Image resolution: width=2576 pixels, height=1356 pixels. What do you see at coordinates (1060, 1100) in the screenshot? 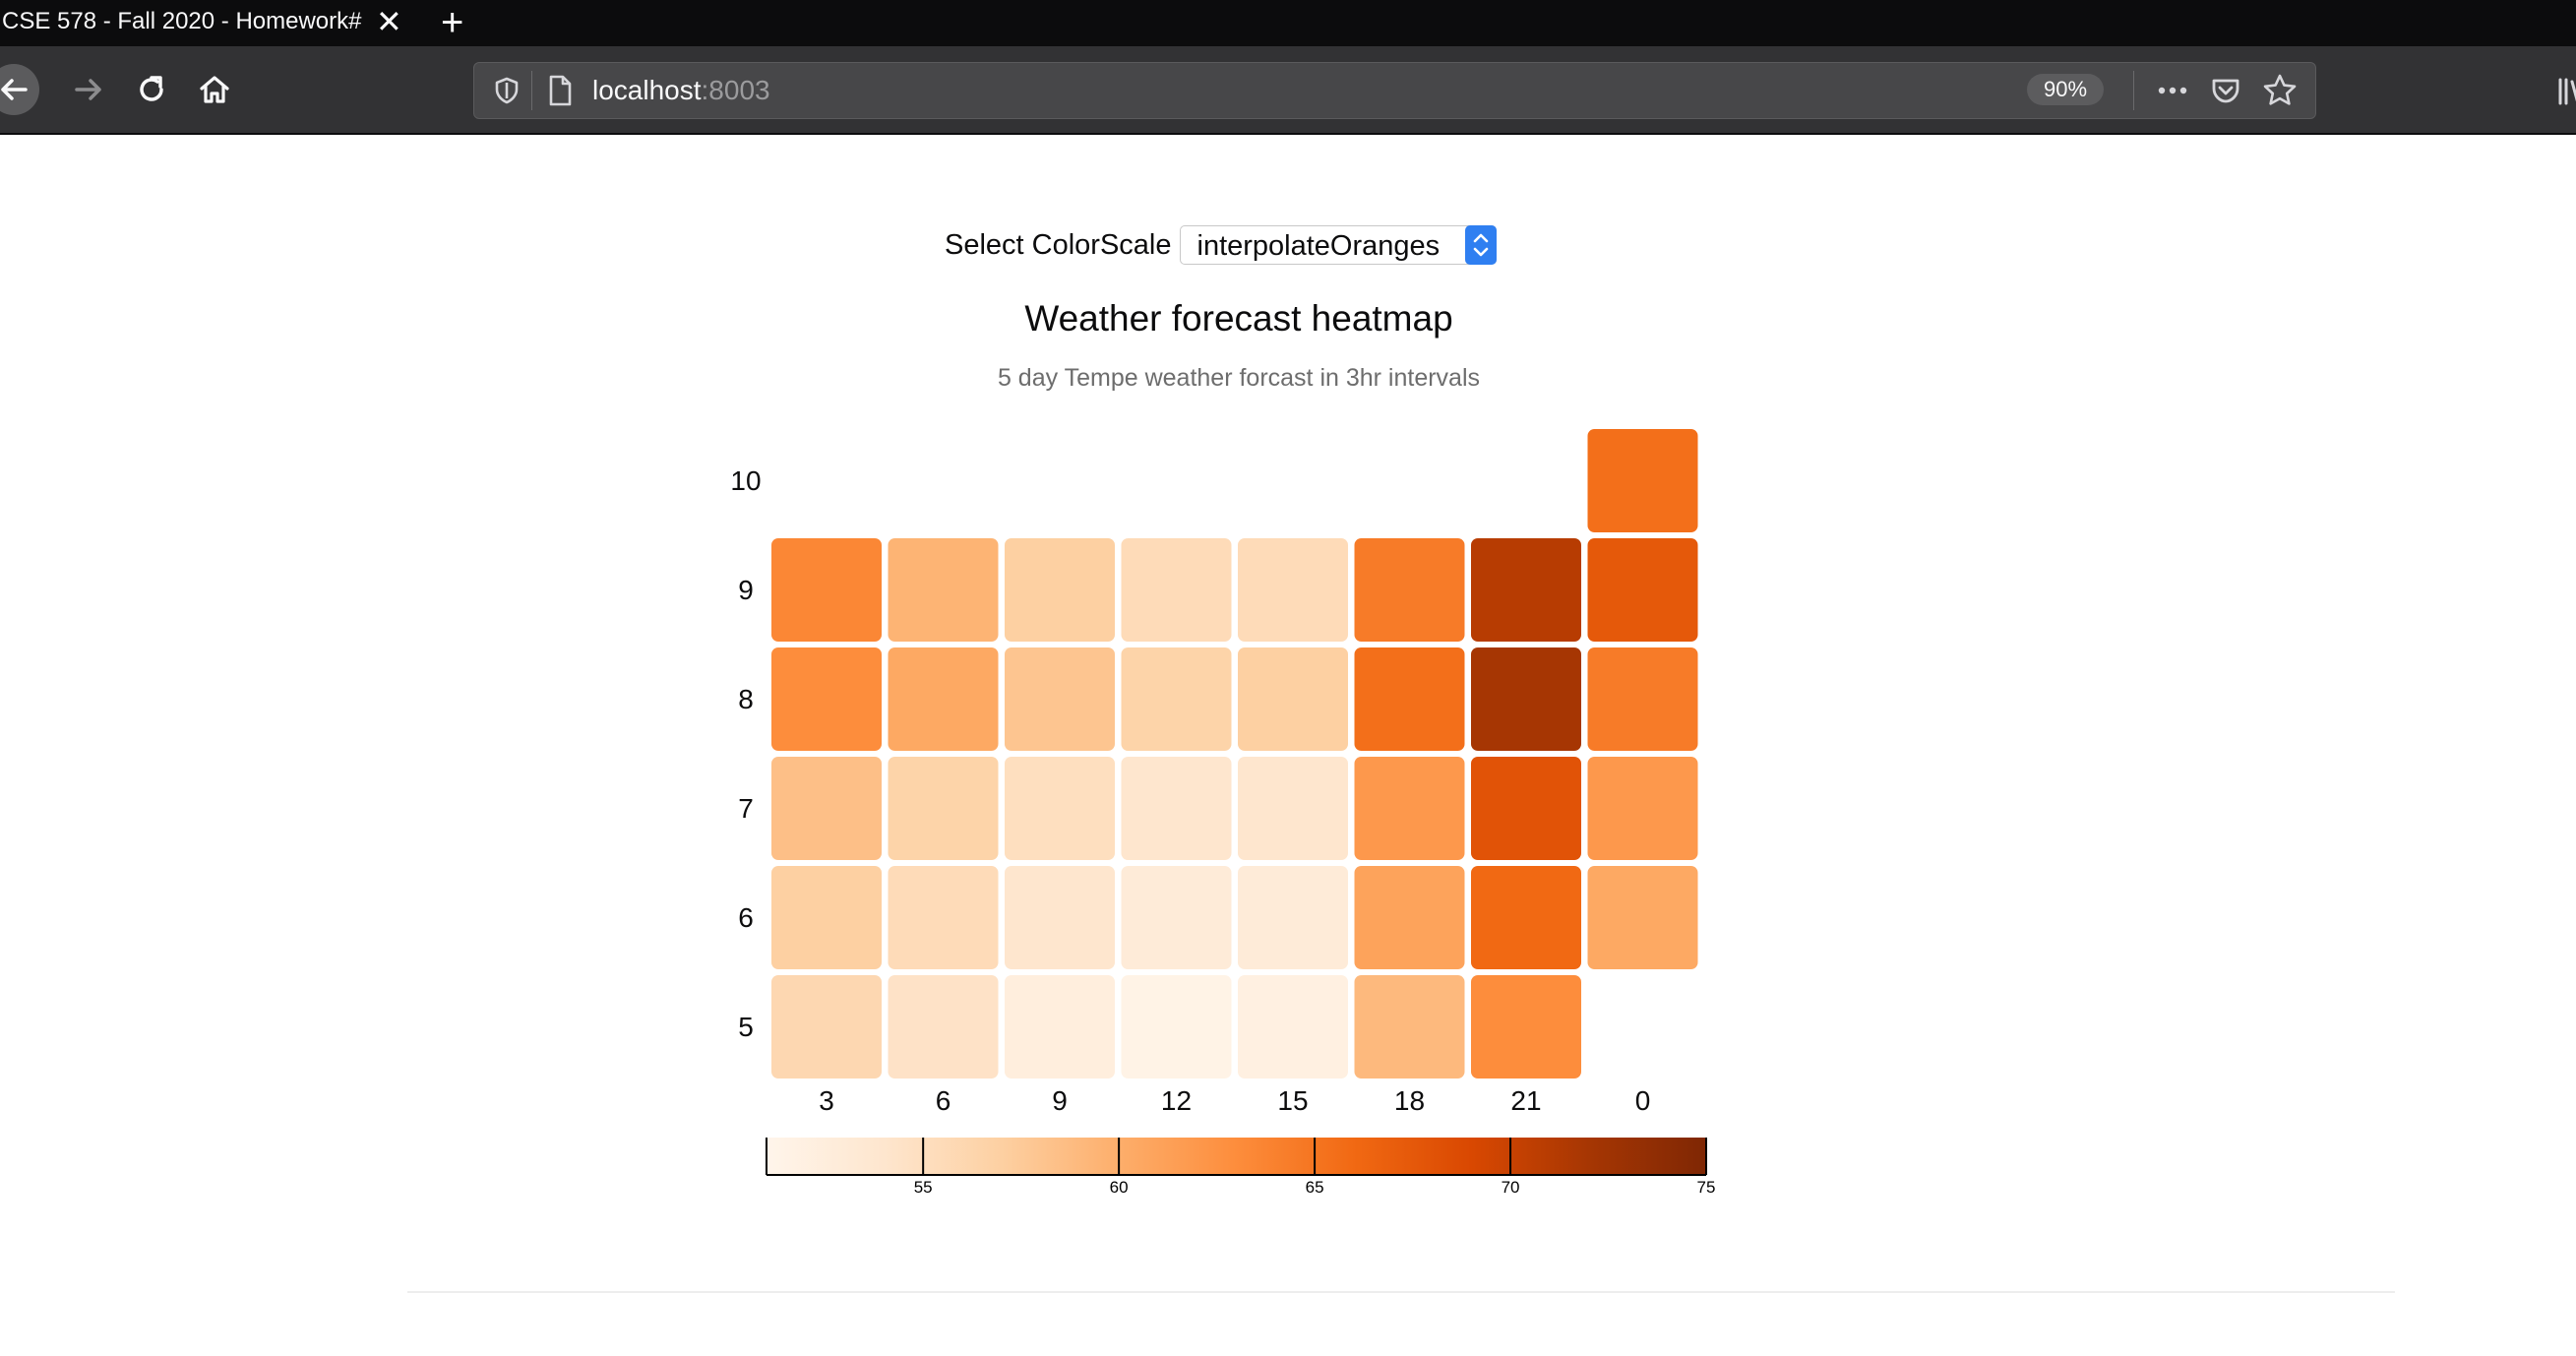
I see `x-tick-label: 9` at bounding box center [1060, 1100].